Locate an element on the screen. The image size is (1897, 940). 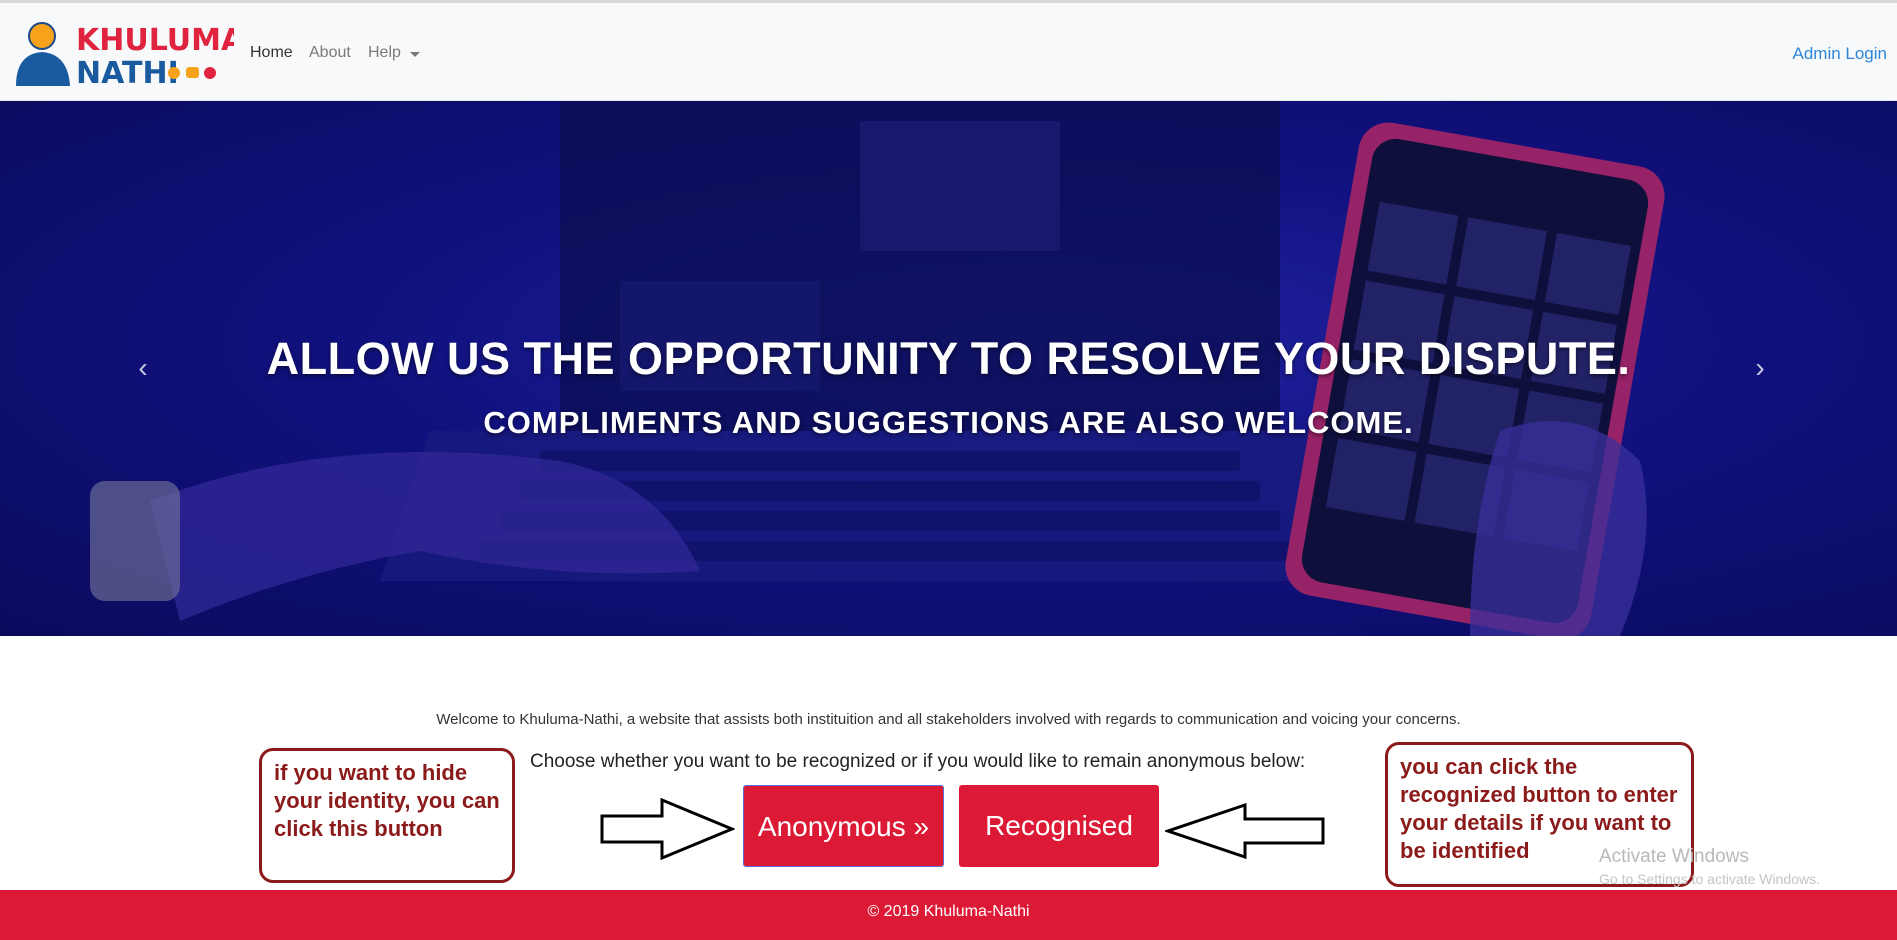
logo-graphic: KHULUMA NATHI is located at coordinates (130, 56).